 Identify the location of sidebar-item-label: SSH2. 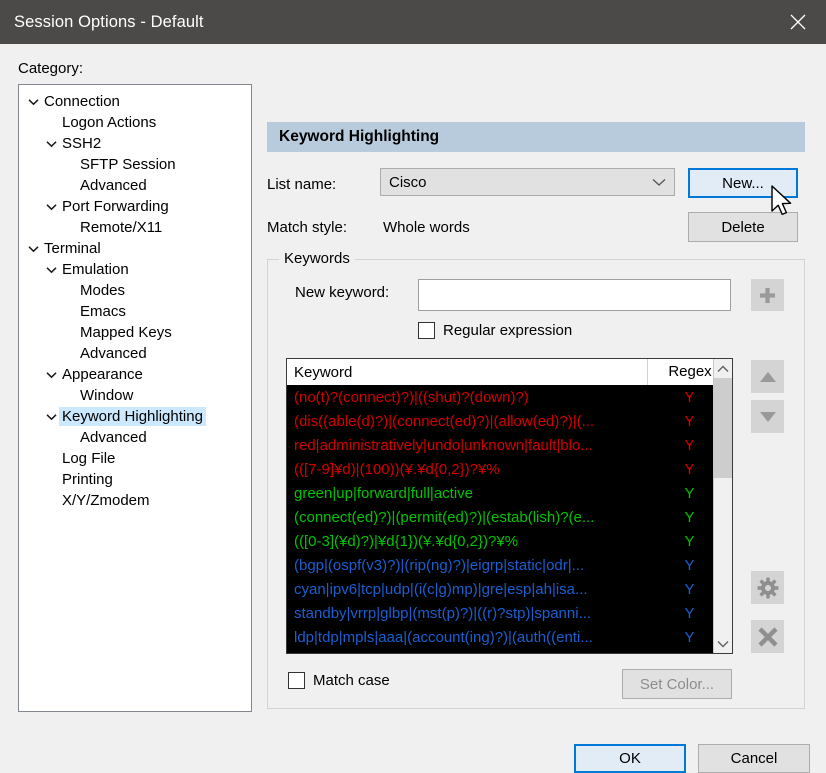
(82, 143).